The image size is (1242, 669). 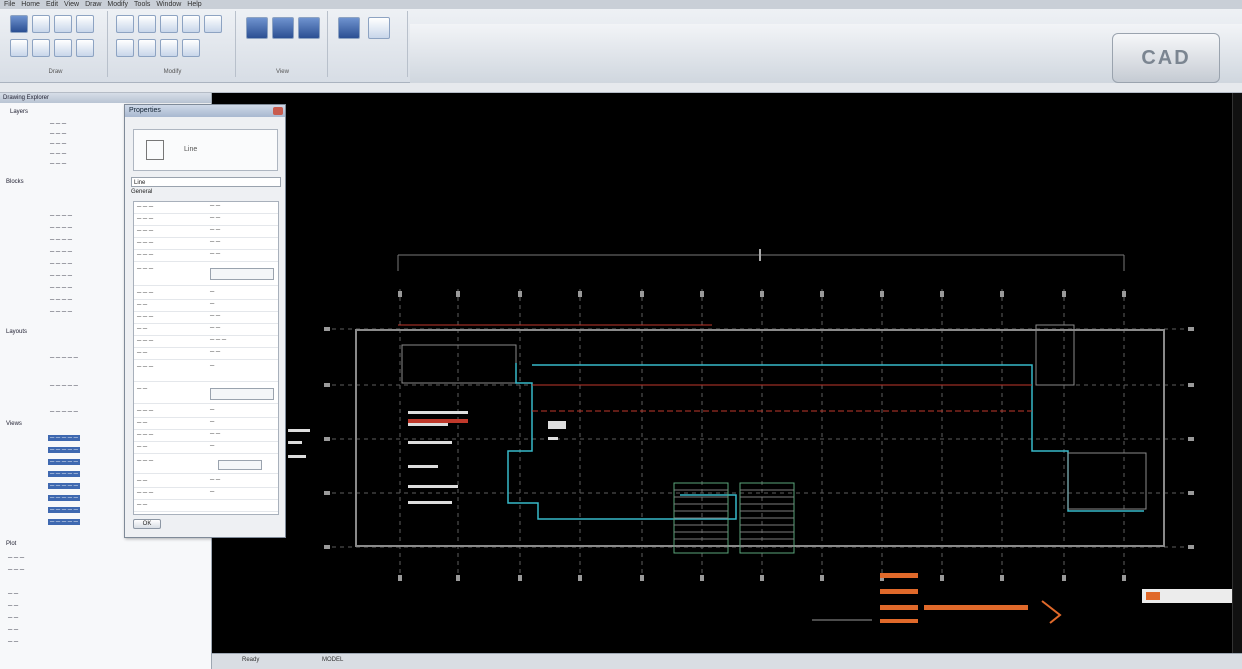 What do you see at coordinates (63, 48) in the screenshot?
I see `hatch-tool-button` at bounding box center [63, 48].